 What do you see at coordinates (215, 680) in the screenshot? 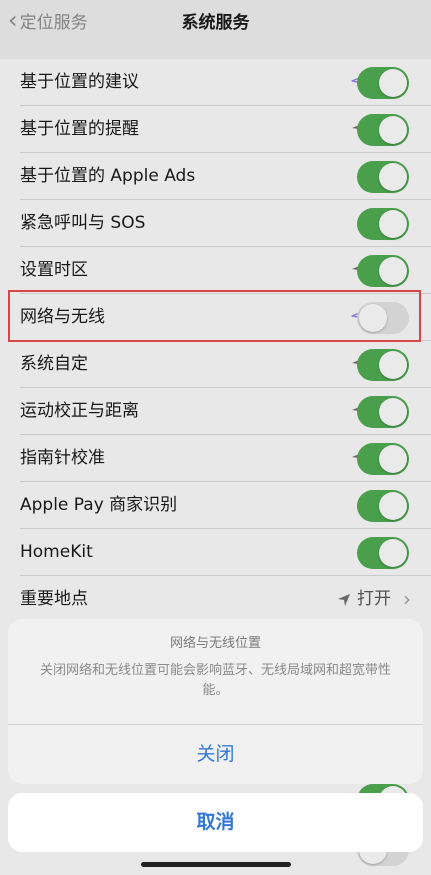
I see `sheet-message: 关闭网络和无线位置可能会影响蓝牙、无线局域网和超宽带性能。` at bounding box center [215, 680].